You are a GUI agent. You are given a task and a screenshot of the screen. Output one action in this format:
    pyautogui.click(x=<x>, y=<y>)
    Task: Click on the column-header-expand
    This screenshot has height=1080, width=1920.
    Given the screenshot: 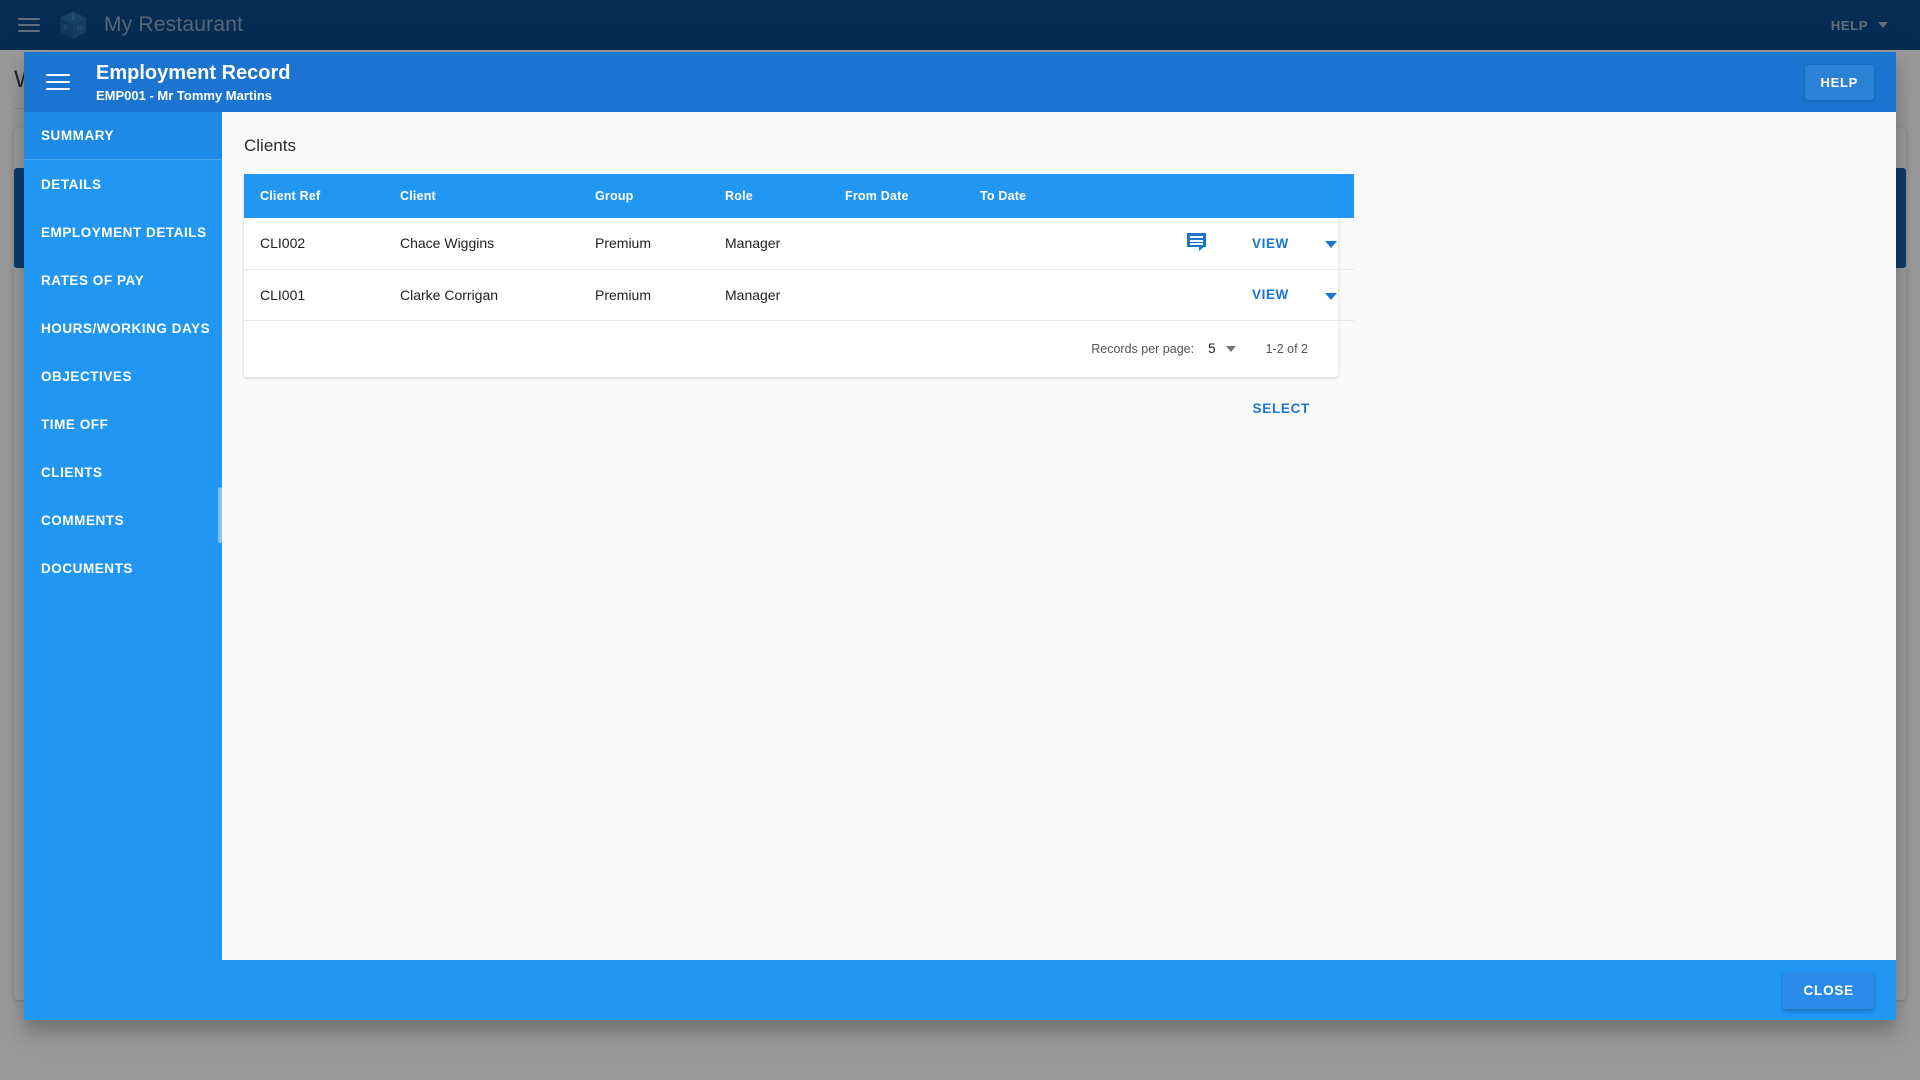 What is the action you would take?
    pyautogui.click(x=1331, y=196)
    